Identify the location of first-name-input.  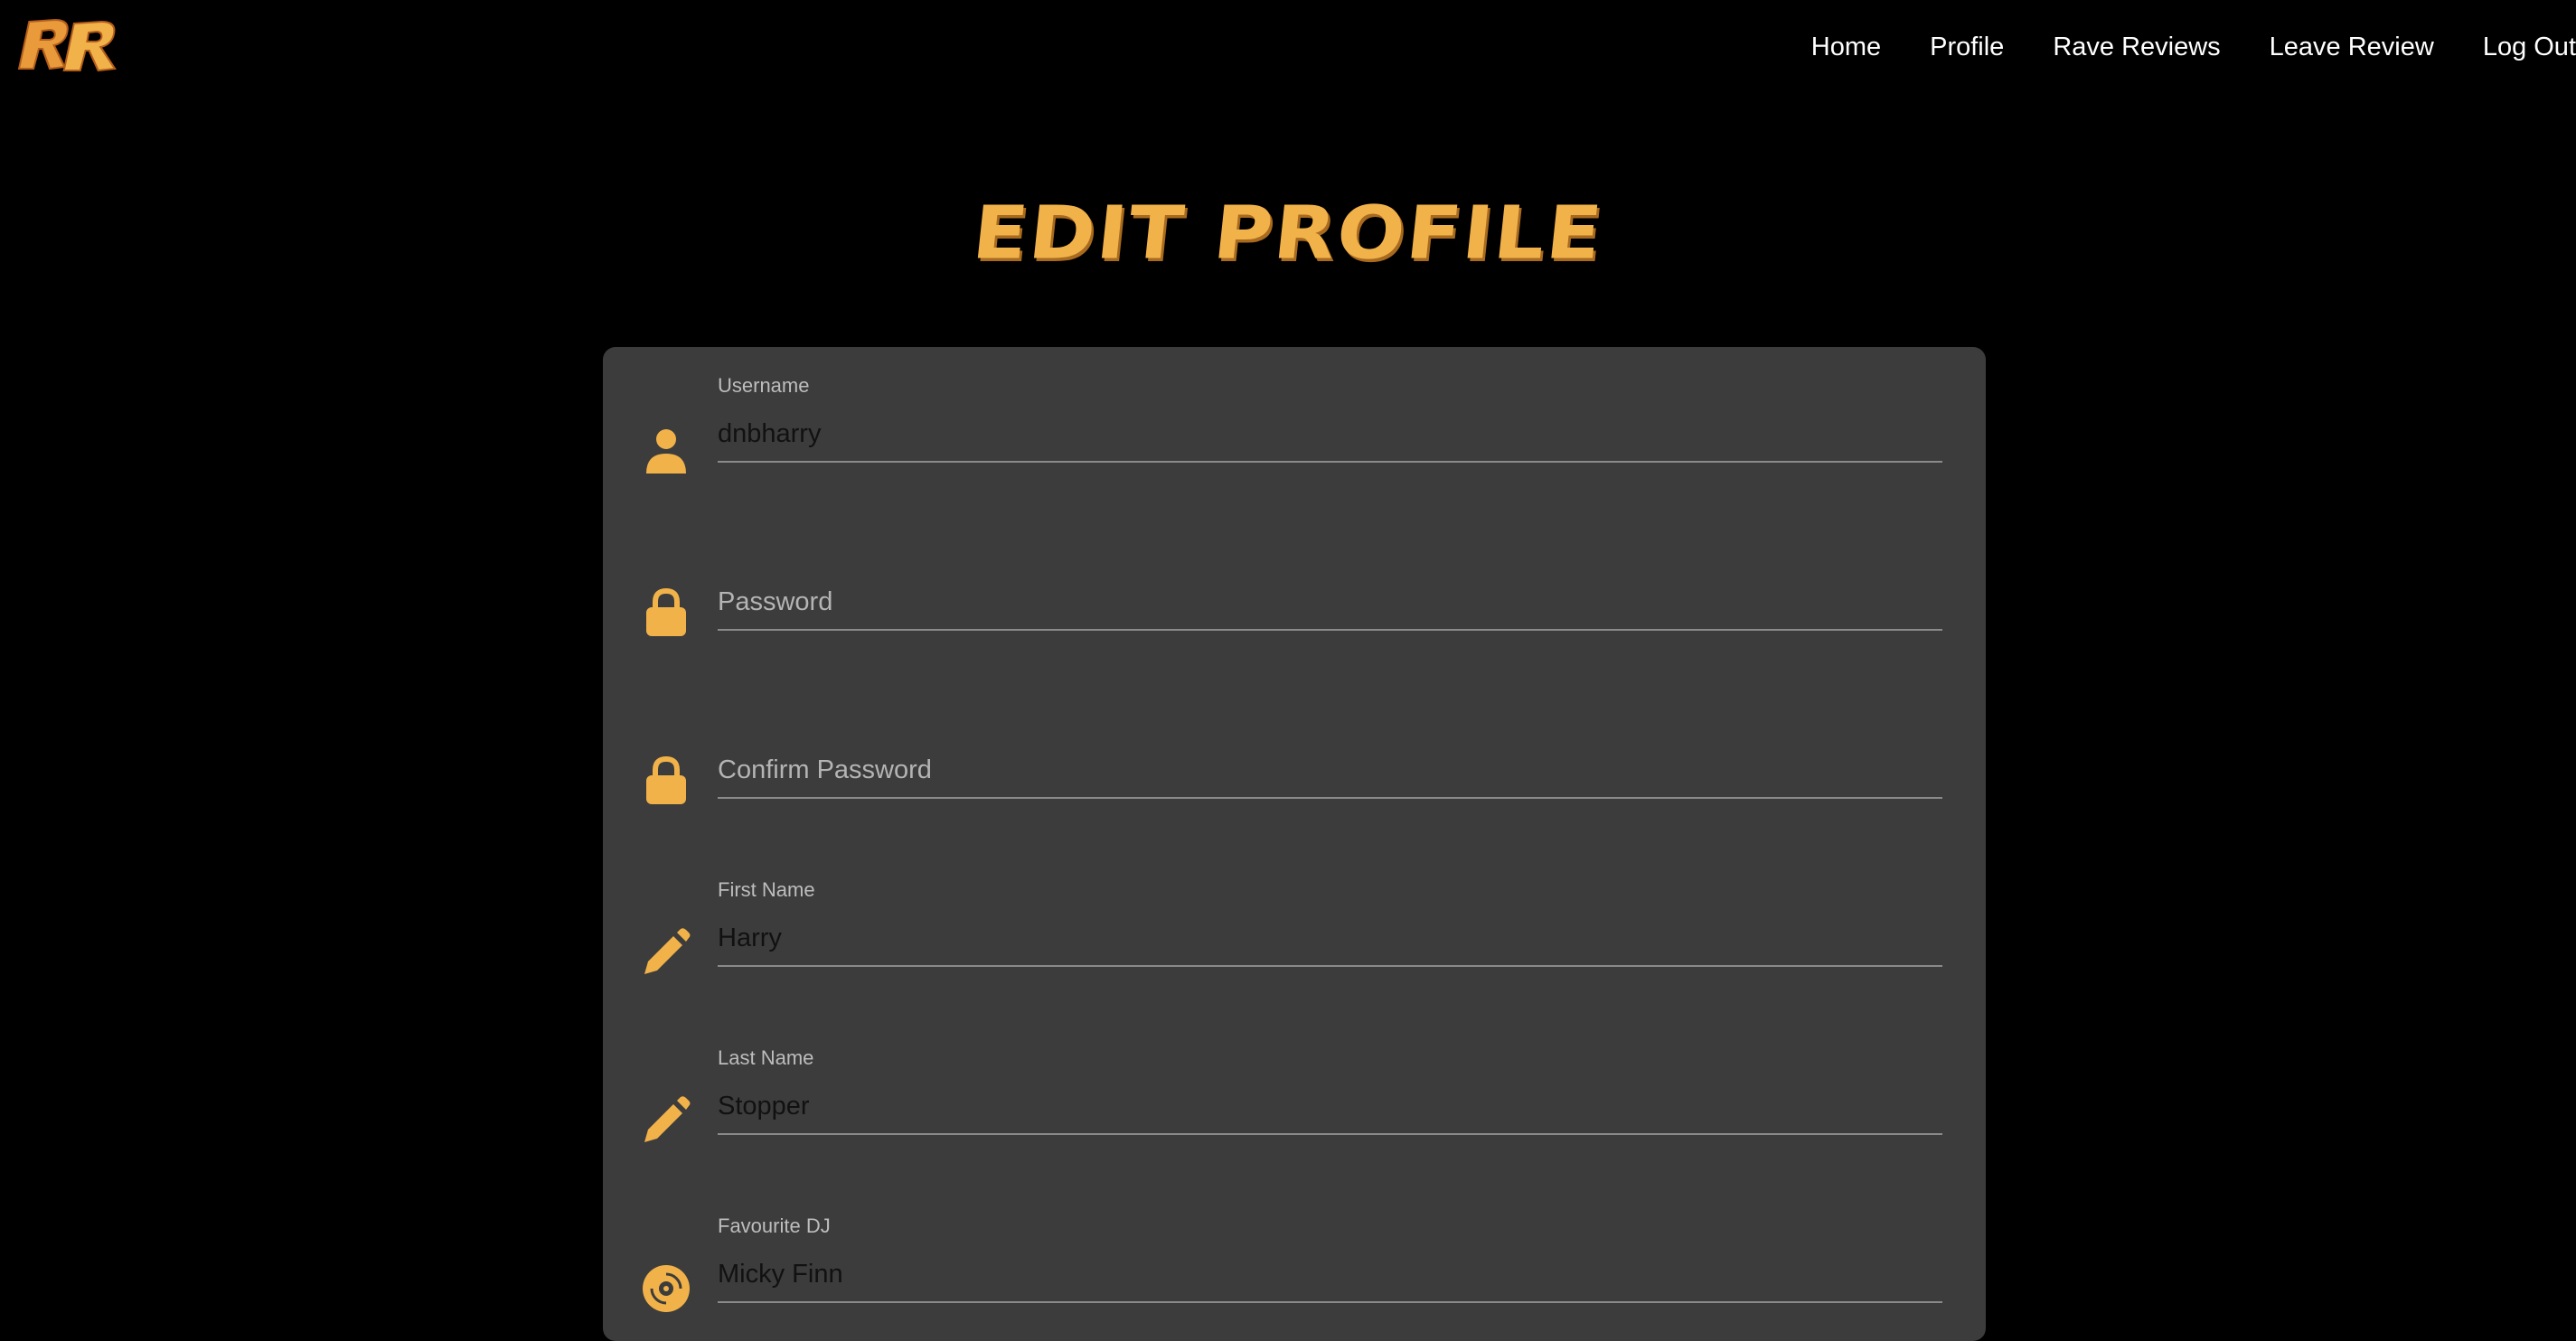
(1330, 939).